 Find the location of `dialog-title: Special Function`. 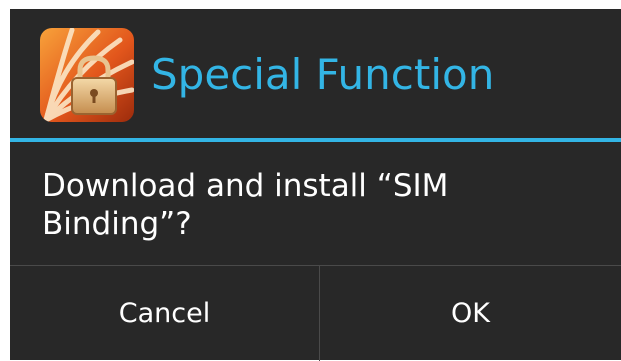

dialog-title: Special Function is located at coordinates (323, 74).